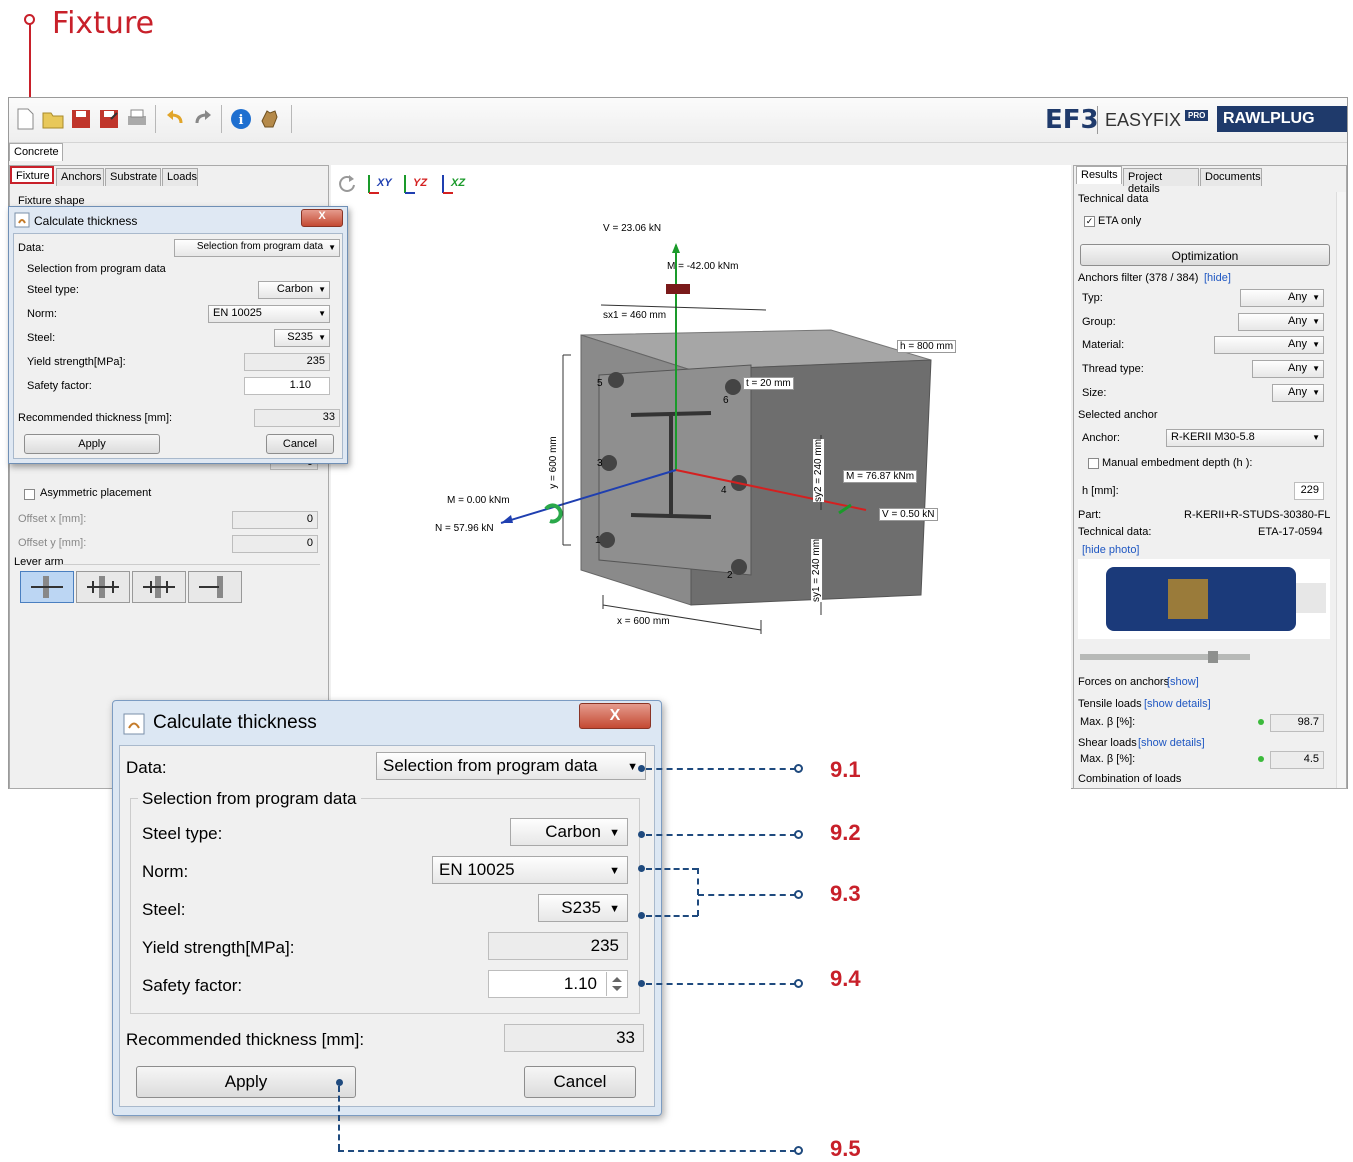  Describe the element at coordinates (511, 766) in the screenshot. I see `data-select-large: Selection from program data` at that location.